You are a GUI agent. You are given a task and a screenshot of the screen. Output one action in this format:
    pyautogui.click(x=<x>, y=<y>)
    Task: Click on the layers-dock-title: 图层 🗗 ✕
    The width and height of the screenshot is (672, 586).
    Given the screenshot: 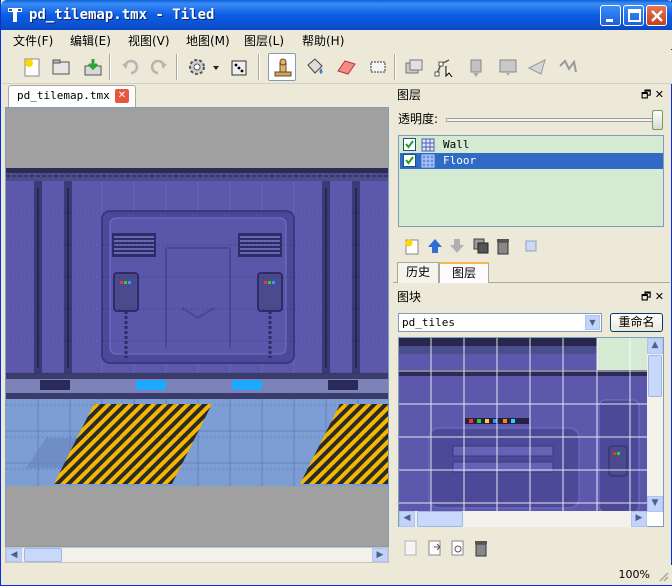 What is the action you would take?
    pyautogui.click(x=531, y=94)
    